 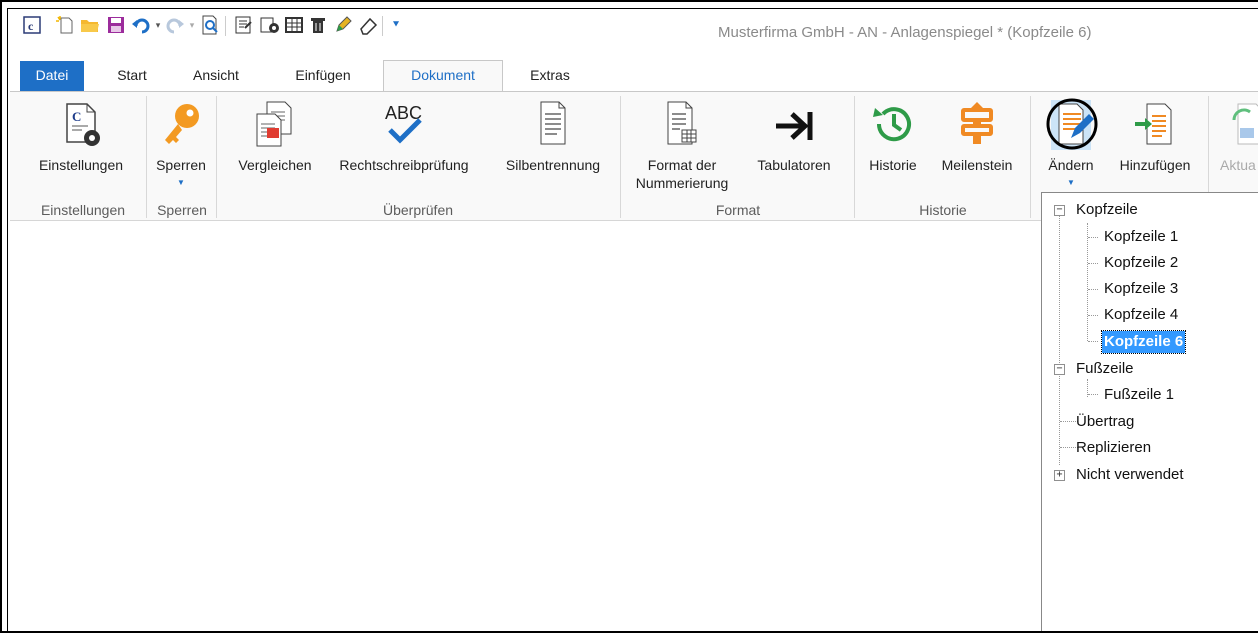 What do you see at coordinates (216, 76) in the screenshot?
I see `tab-ansicht: Ansicht` at bounding box center [216, 76].